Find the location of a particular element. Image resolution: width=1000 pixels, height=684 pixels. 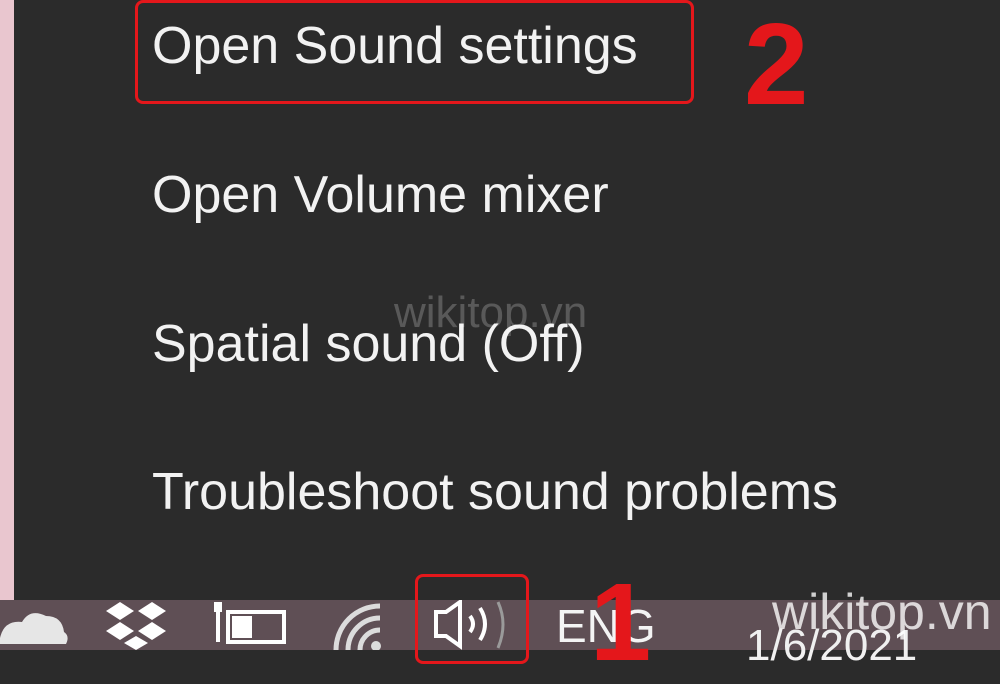

menu-item-open-volume-mixer: Open Volume mixer is located at coordinates (380, 195).